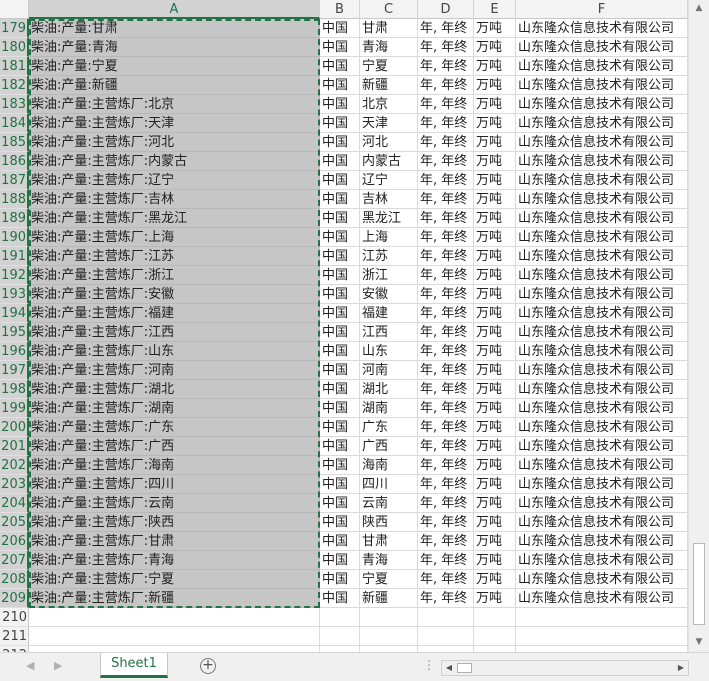 This screenshot has width=709, height=681. What do you see at coordinates (389, 123) in the screenshot?
I see `cell-c: 天津` at bounding box center [389, 123].